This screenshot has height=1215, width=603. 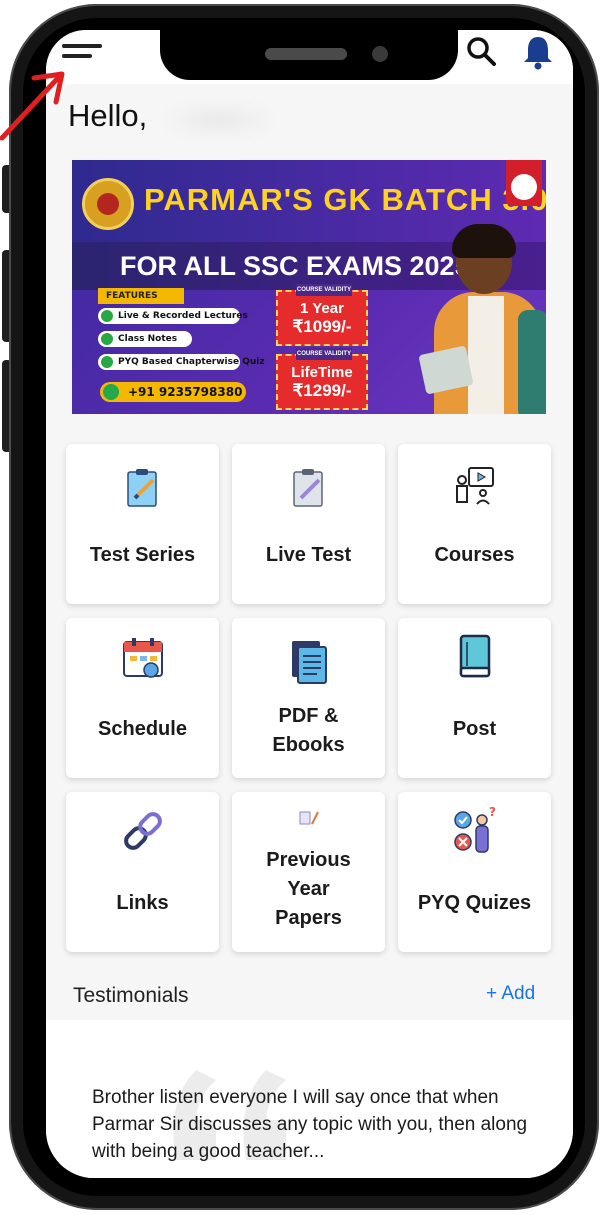 I want to click on speaker-grille, so click(x=306, y=54).